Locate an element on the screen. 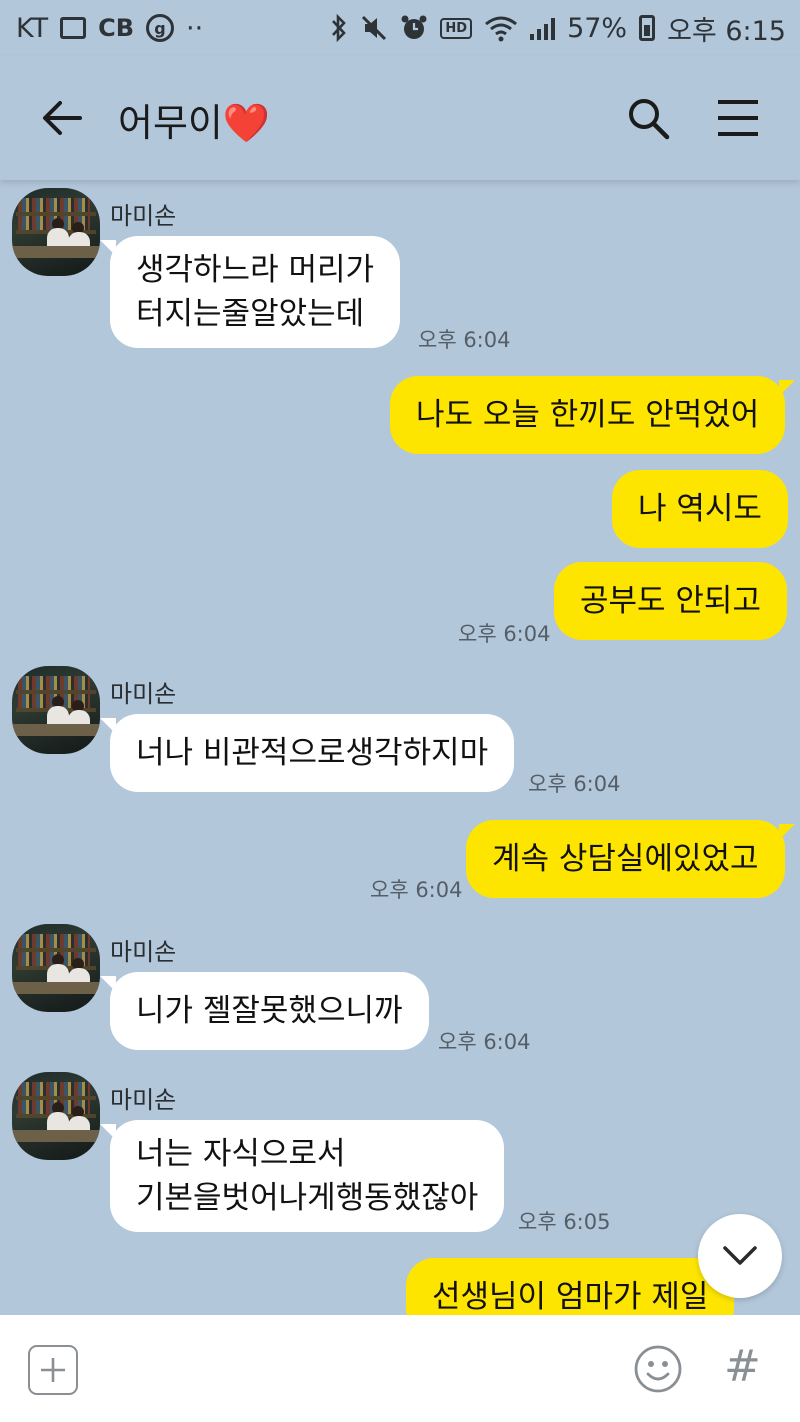  mute-icon is located at coordinates (374, 28).